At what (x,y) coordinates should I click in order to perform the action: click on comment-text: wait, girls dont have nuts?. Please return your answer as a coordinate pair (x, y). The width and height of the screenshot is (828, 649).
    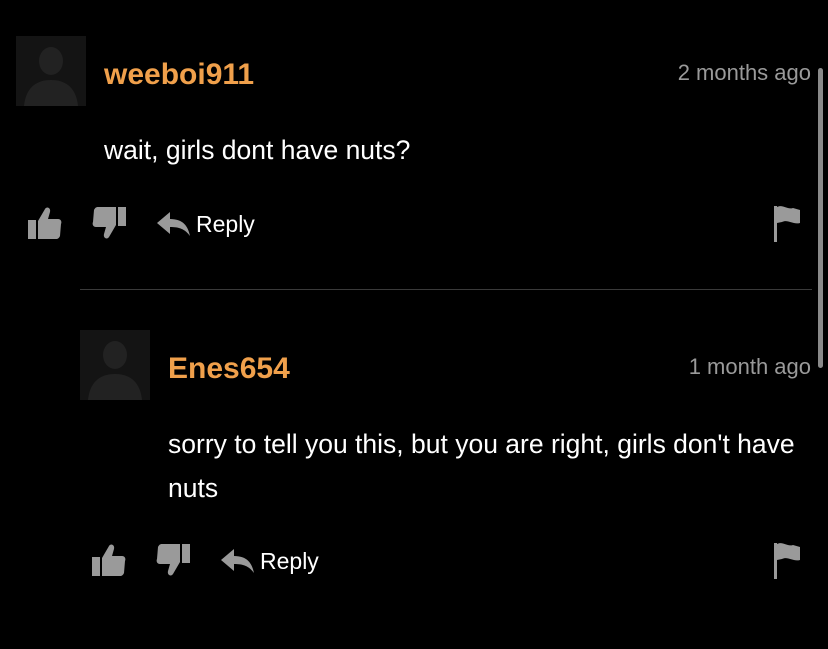
    Looking at the image, I should click on (257, 150).